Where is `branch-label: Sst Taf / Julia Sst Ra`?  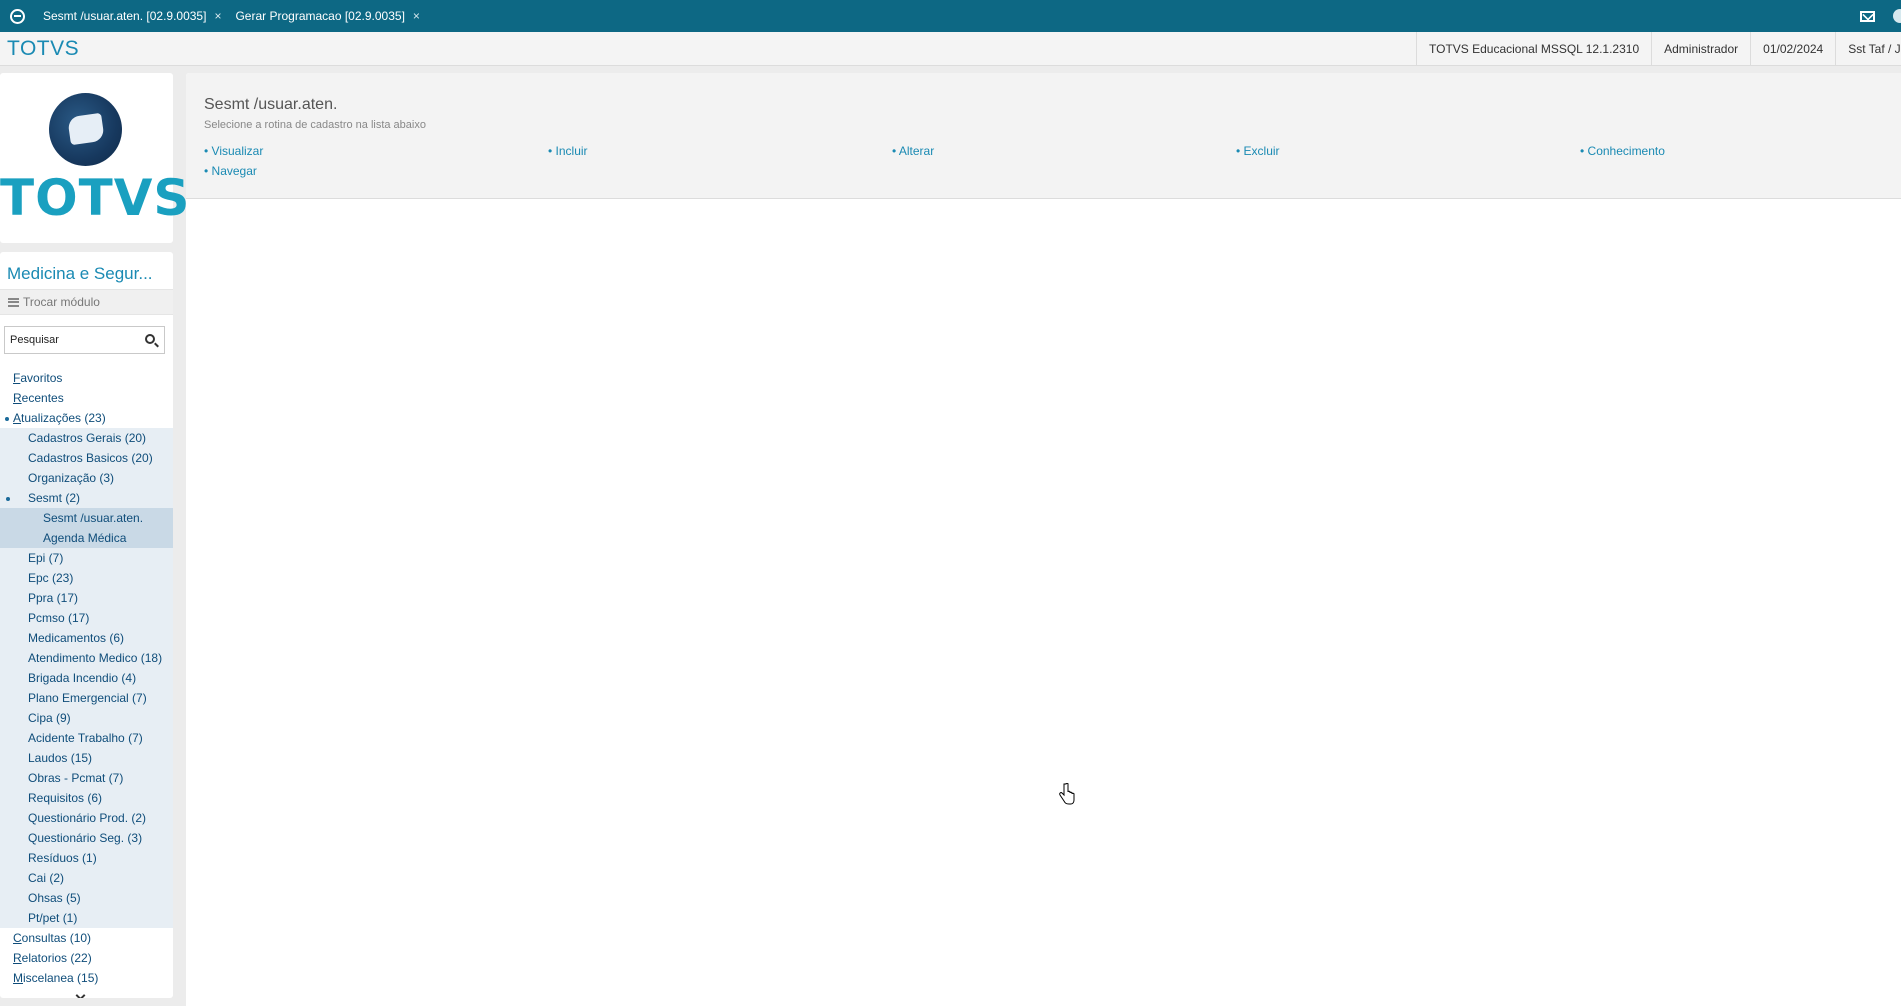 branch-label: Sst Taf / Julia Sst Ra is located at coordinates (1868, 49).